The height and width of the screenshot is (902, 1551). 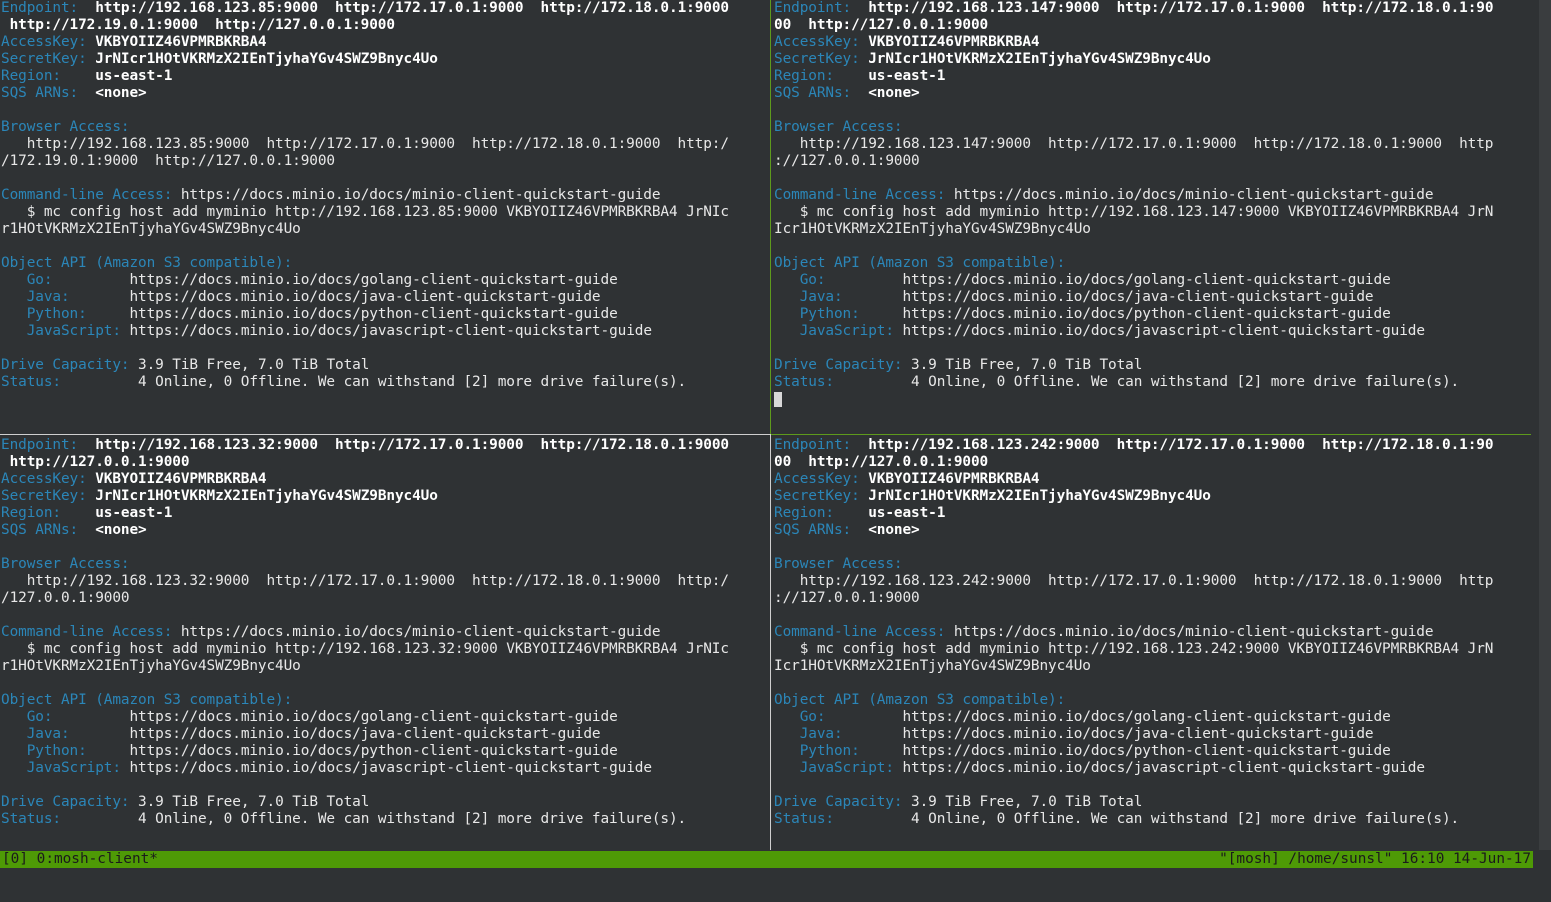 I want to click on accesskey-line: AccessKey: VKBYOIIZ46VPMRBKRBA4, so click(x=1156, y=42).